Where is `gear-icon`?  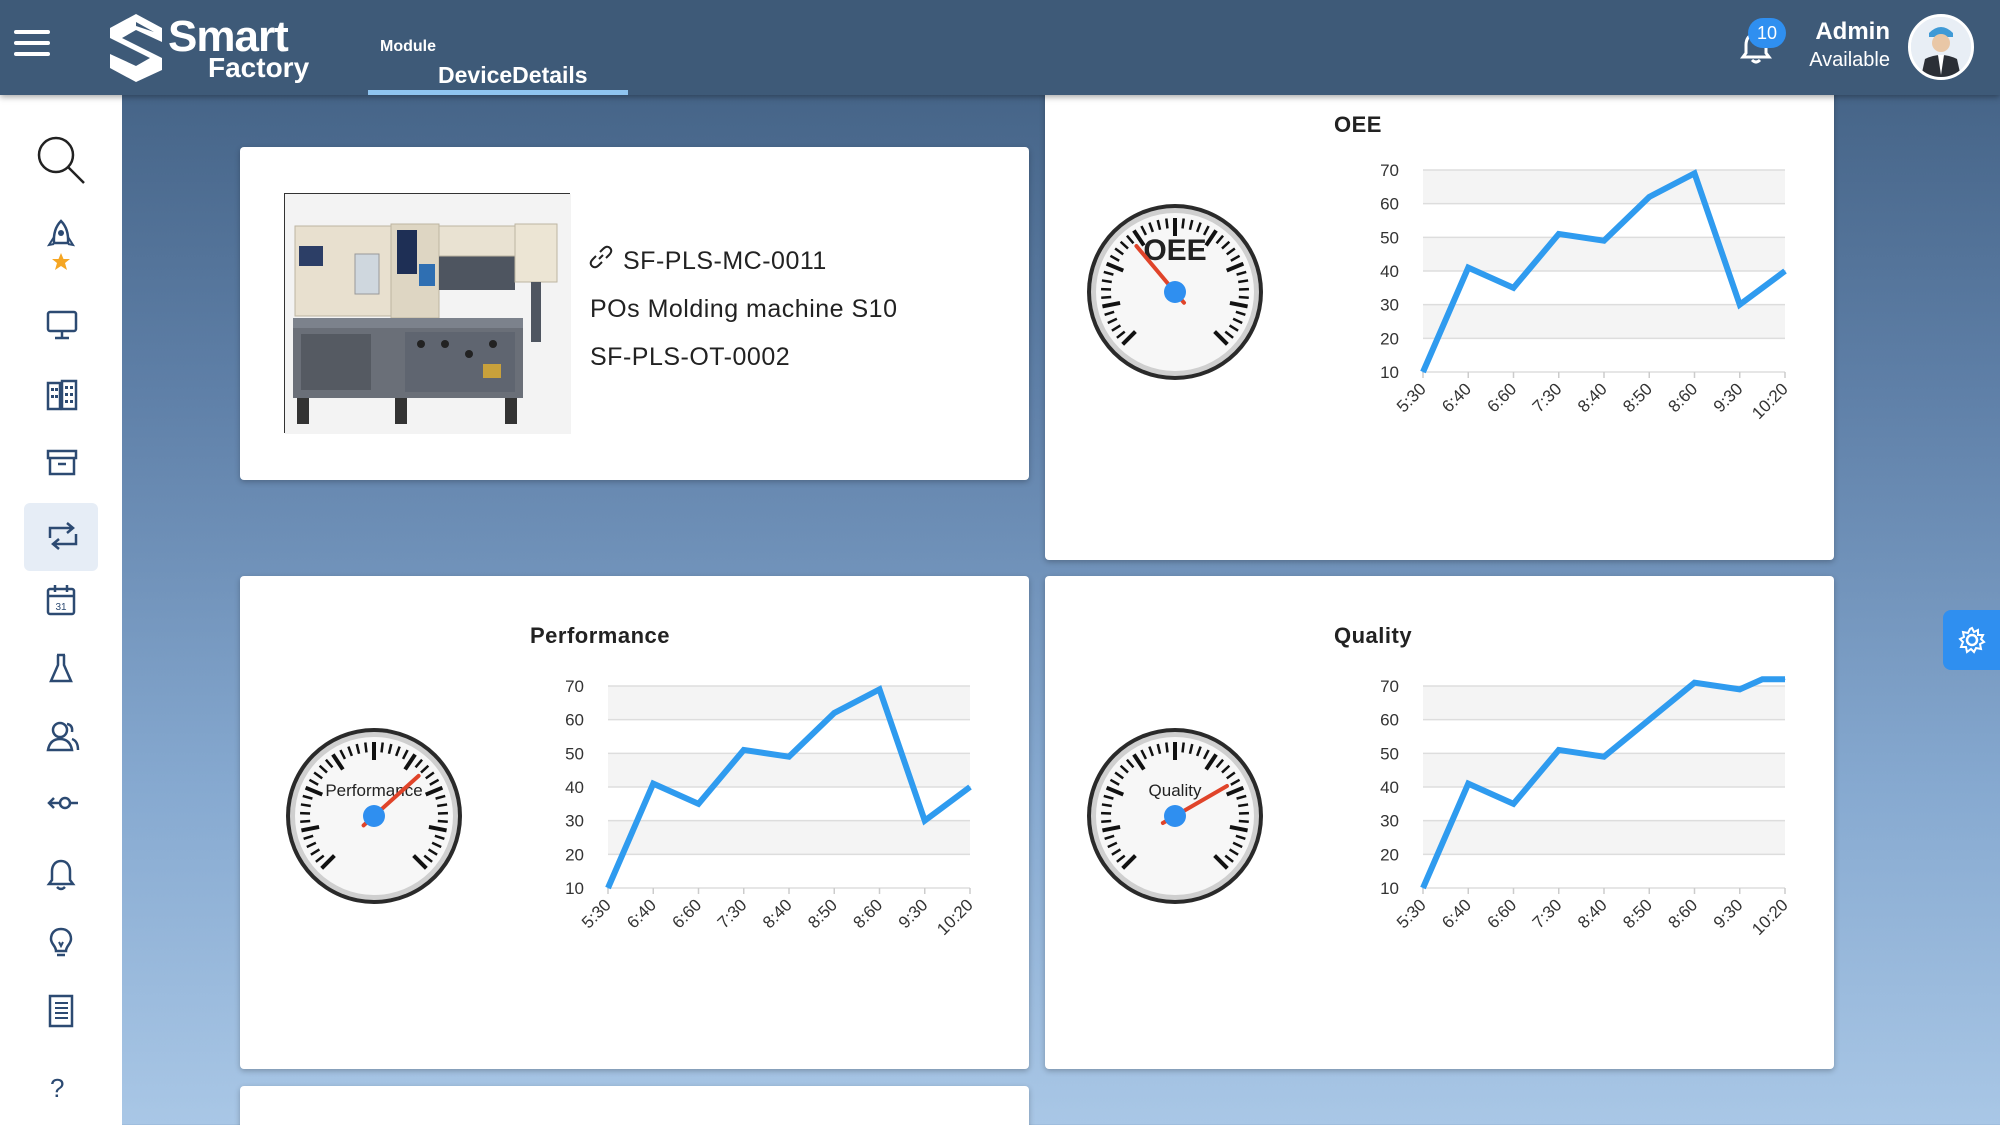 gear-icon is located at coordinates (1972, 640).